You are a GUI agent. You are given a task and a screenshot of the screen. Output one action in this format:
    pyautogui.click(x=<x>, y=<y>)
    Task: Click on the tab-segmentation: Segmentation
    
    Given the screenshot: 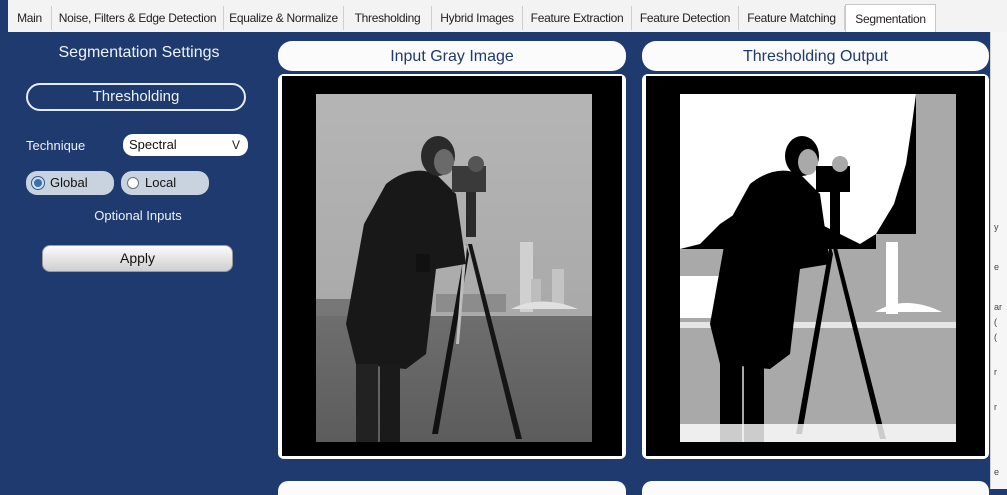 What is the action you would take?
    pyautogui.click(x=890, y=18)
    